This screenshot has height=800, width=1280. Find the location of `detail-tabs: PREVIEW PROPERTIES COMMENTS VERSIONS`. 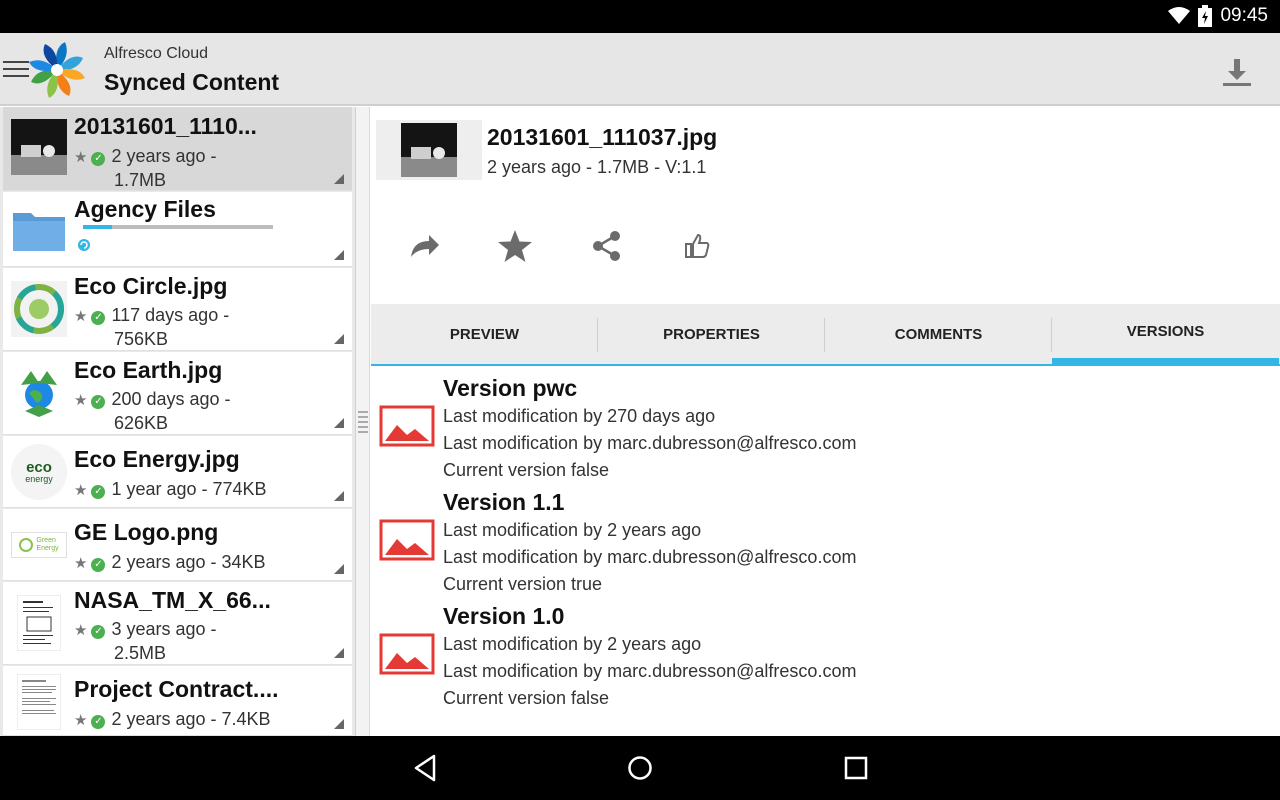

detail-tabs: PREVIEW PROPERTIES COMMENTS VERSIONS is located at coordinates (825, 335).